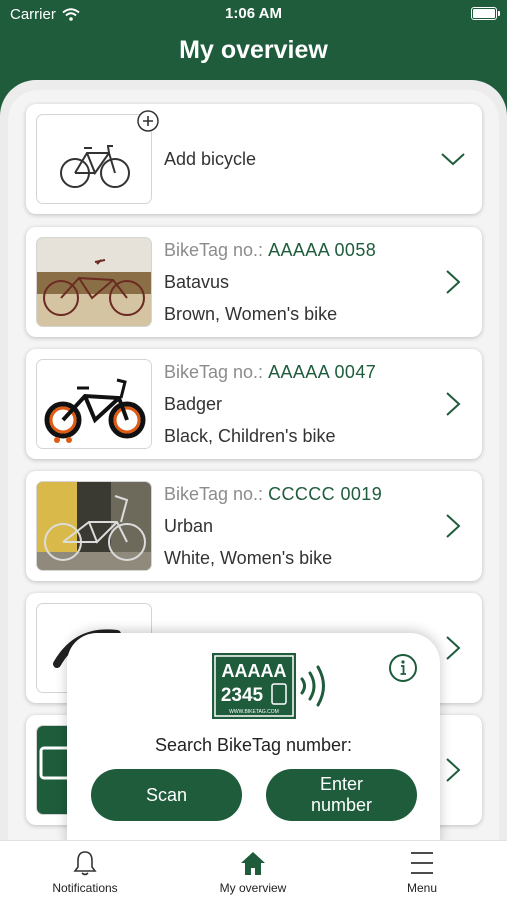 The image size is (507, 900). Describe the element at coordinates (85, 863) in the screenshot. I see `bell-icon` at that location.